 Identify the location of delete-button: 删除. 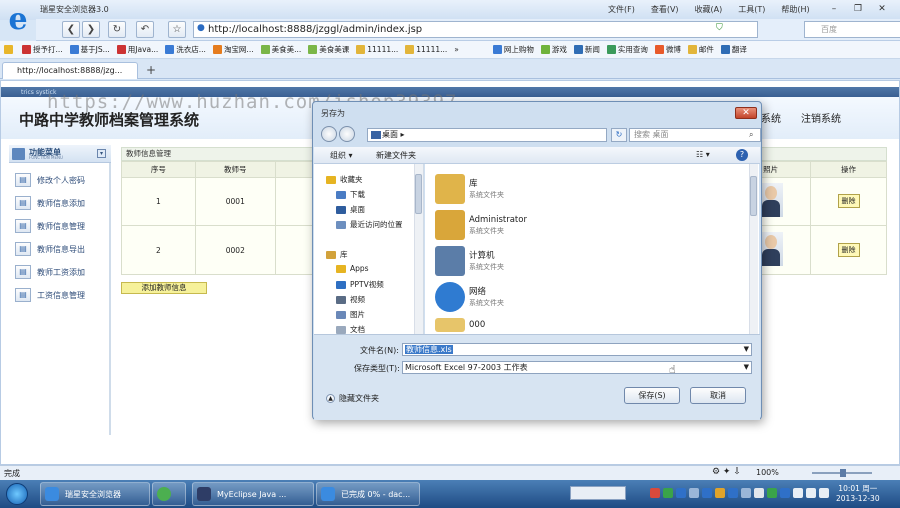
(848, 201).